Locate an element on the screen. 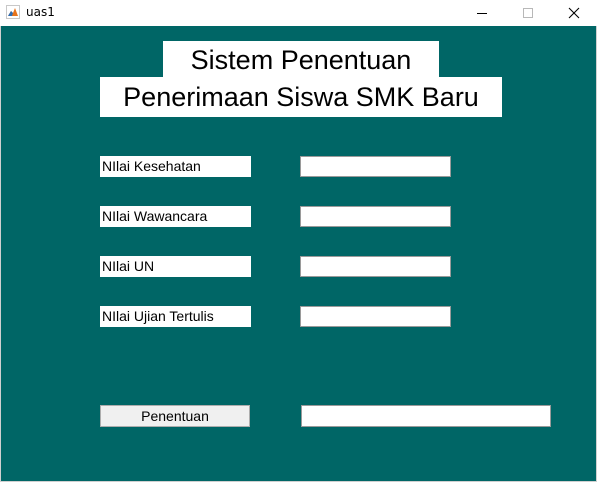 This screenshot has height=482, width=597. result-field is located at coordinates (426, 416).